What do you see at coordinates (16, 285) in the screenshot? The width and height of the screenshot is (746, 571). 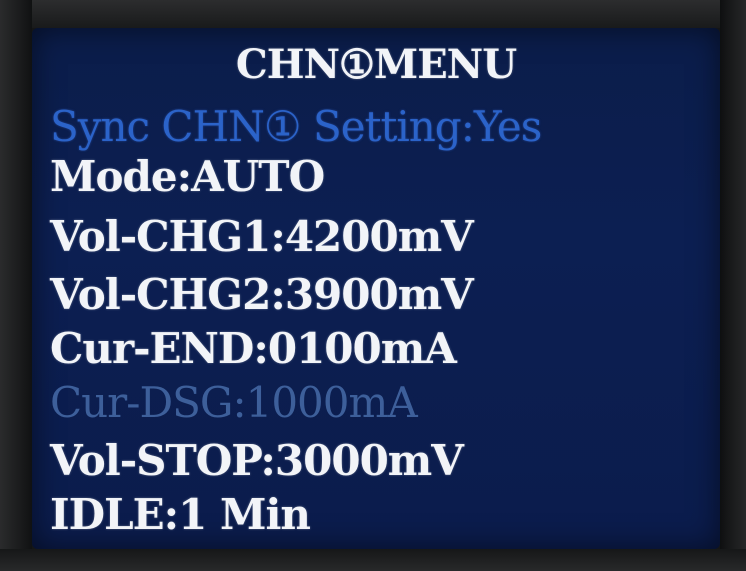 I see `device-bezel-left` at bounding box center [16, 285].